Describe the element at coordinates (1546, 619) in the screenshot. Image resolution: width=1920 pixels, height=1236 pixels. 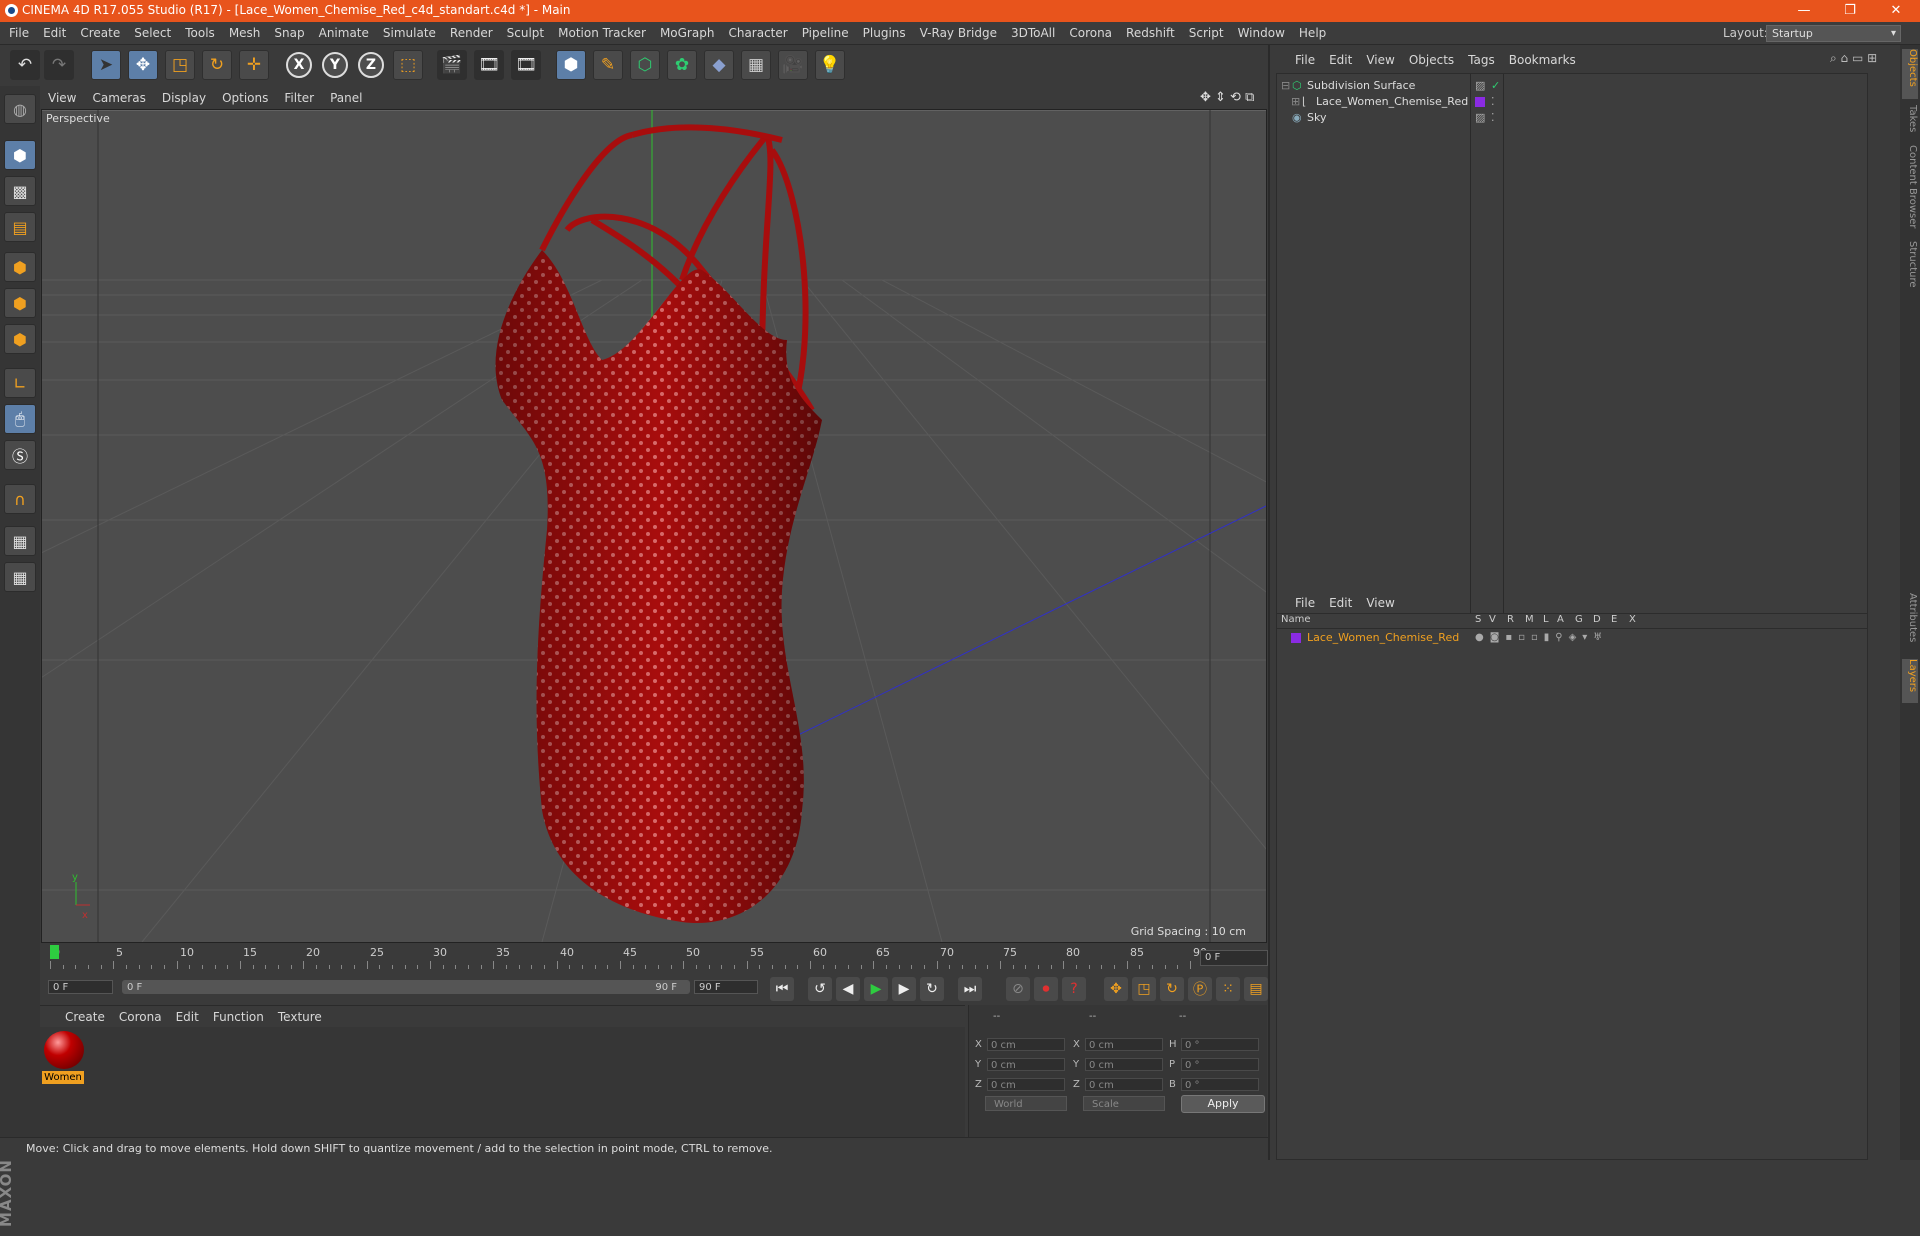
I see `col-locked: L` at that location.